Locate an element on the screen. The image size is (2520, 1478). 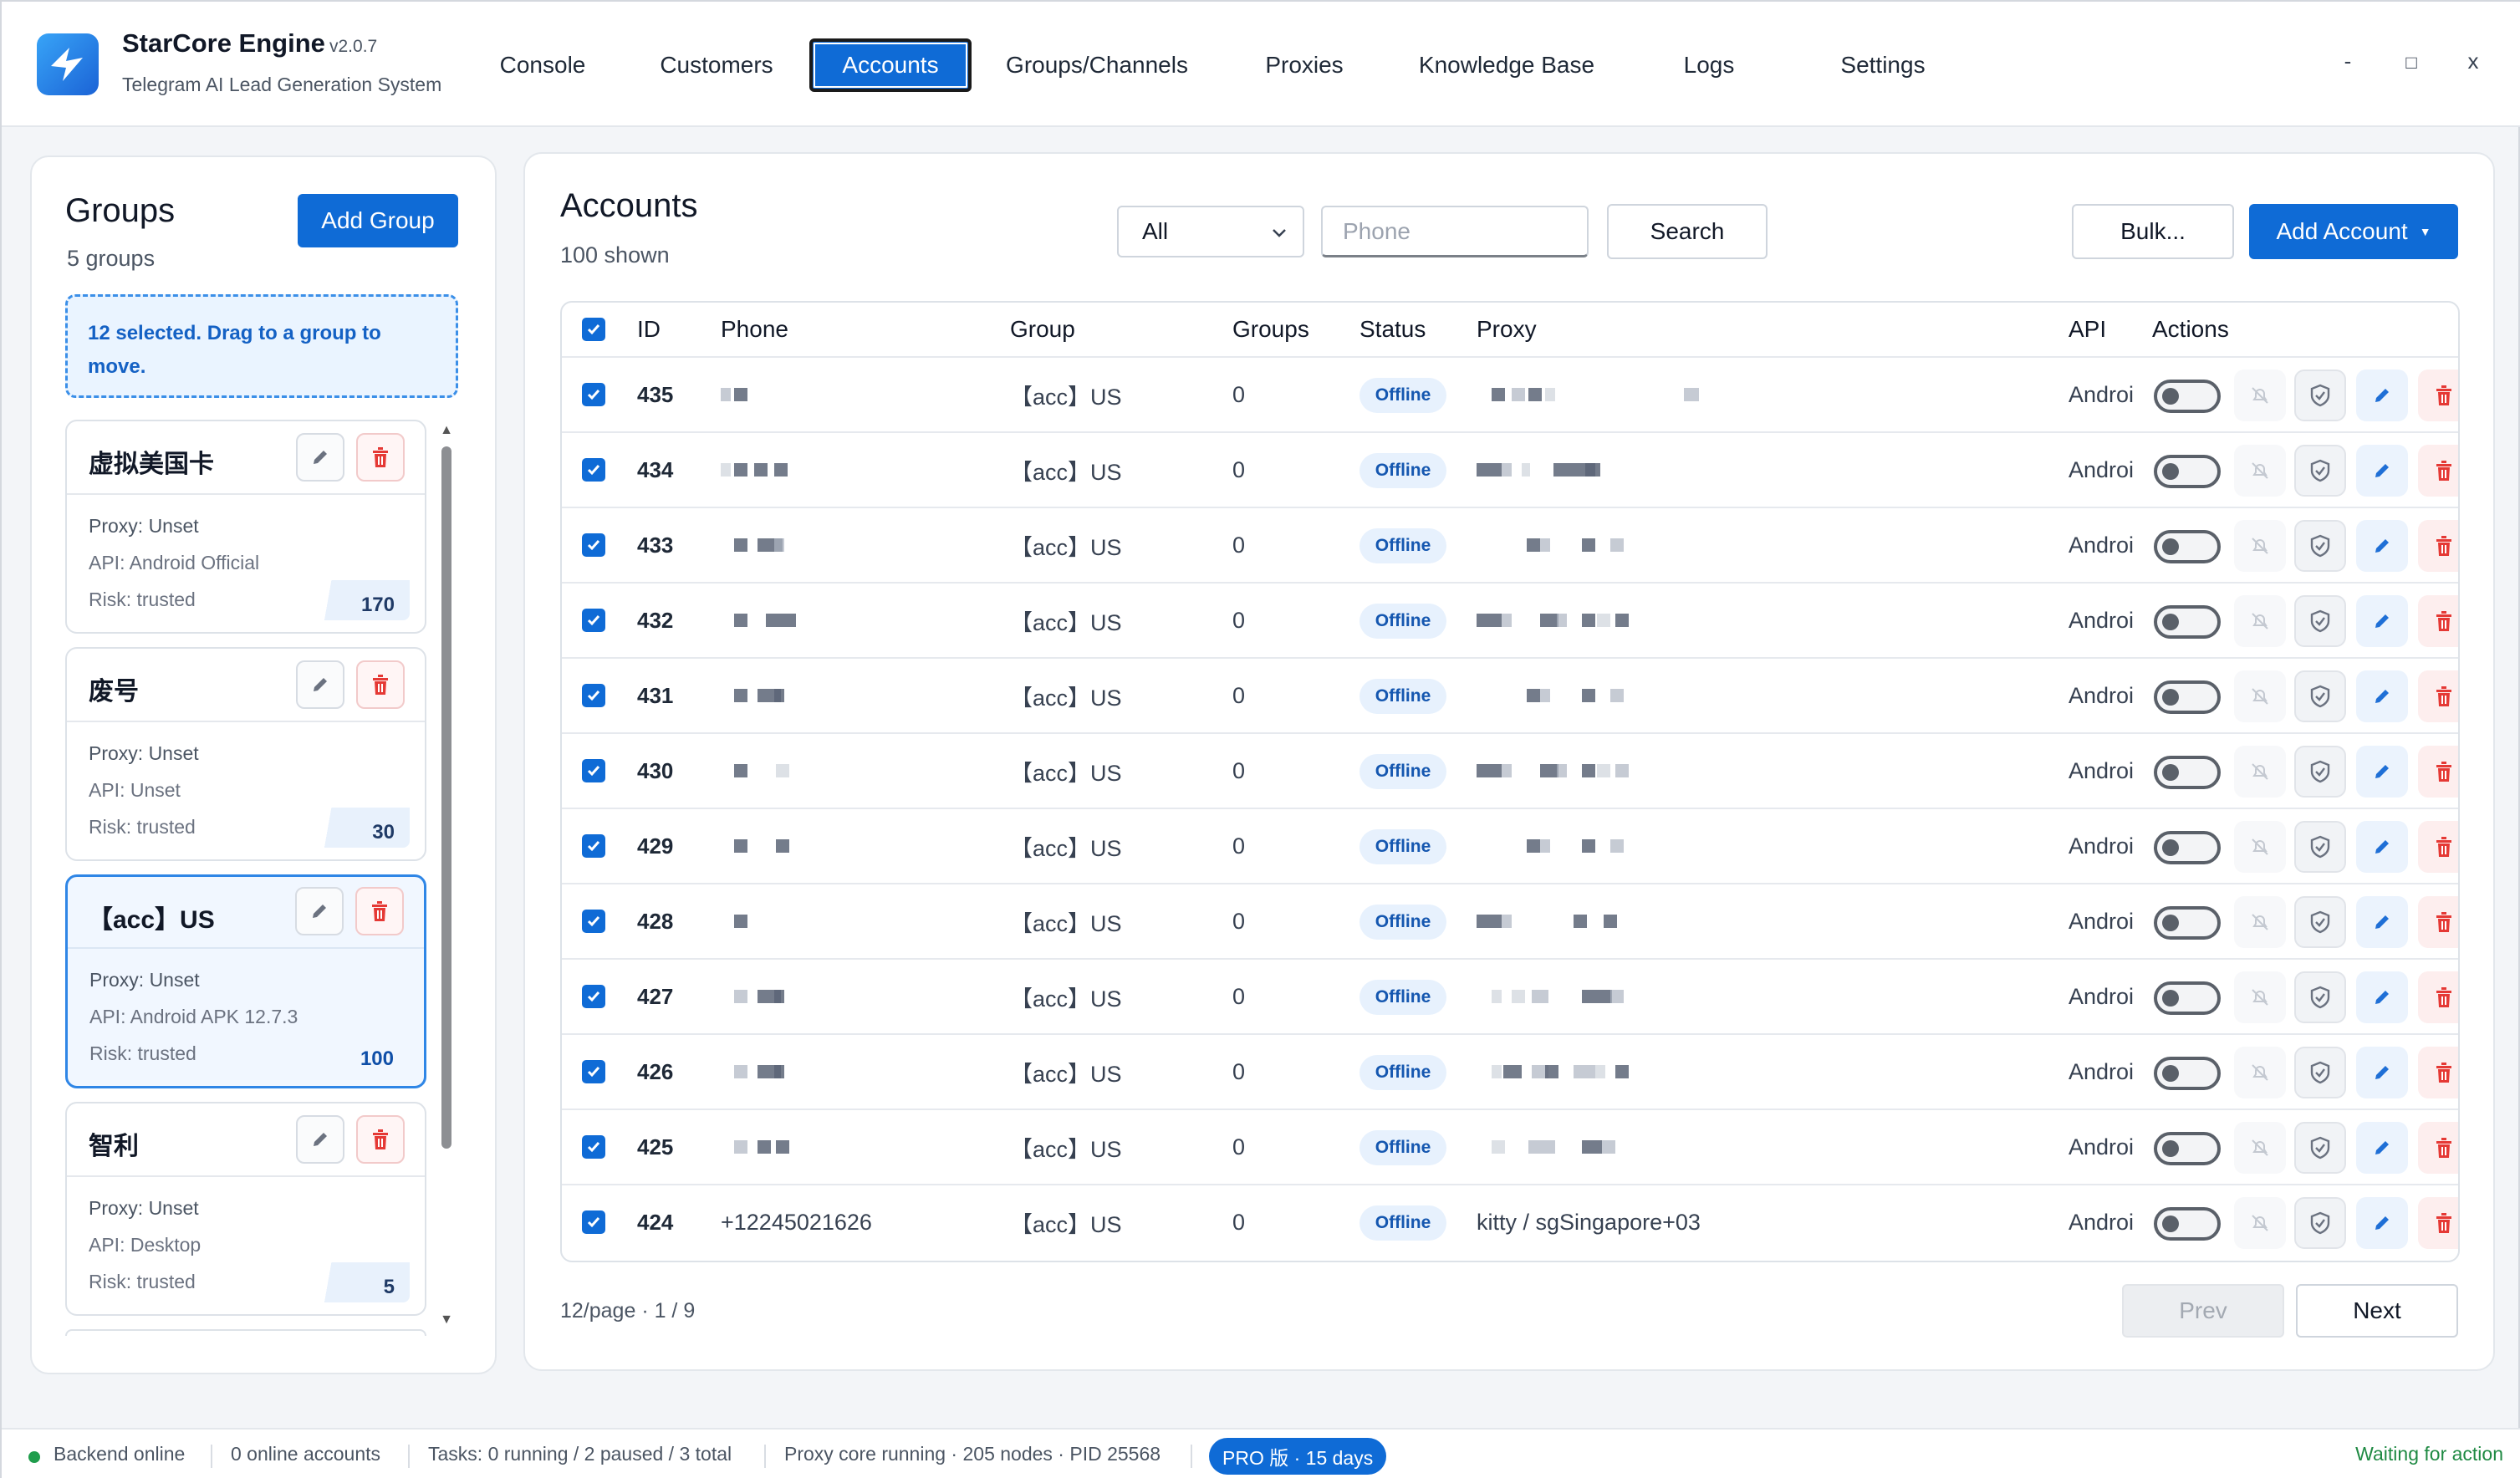
col-id: ID is located at coordinates (649, 330).